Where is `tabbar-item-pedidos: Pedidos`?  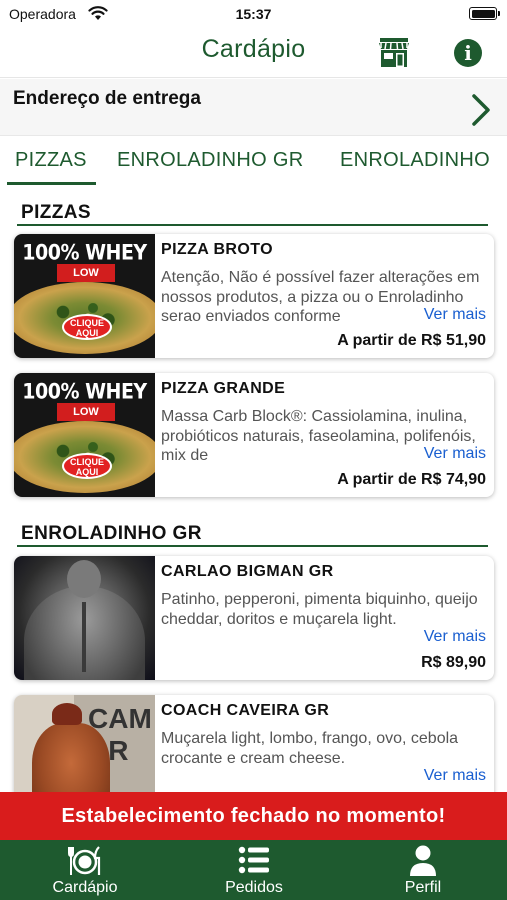 tabbar-item-pedidos: Pedidos is located at coordinates (254, 870).